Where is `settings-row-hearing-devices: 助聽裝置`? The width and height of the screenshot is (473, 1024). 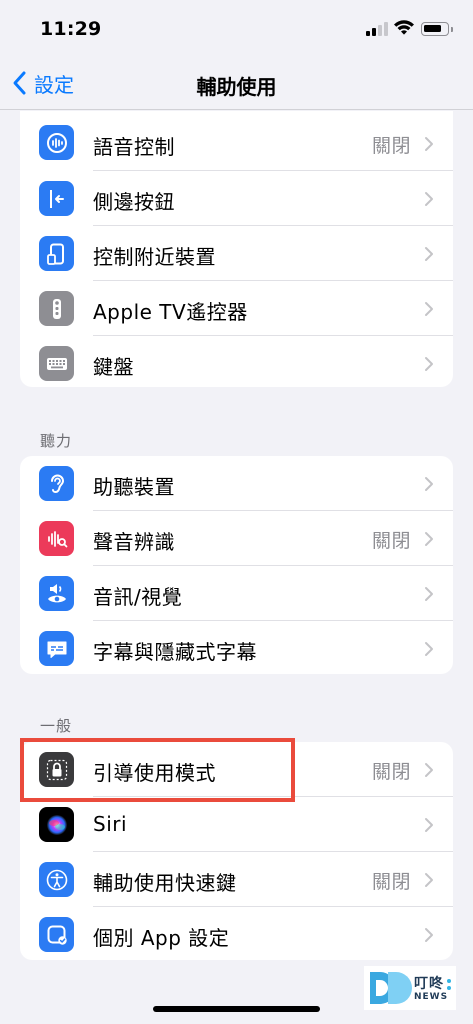 settings-row-hearing-devices: 助聽裝置 is located at coordinates (236, 483).